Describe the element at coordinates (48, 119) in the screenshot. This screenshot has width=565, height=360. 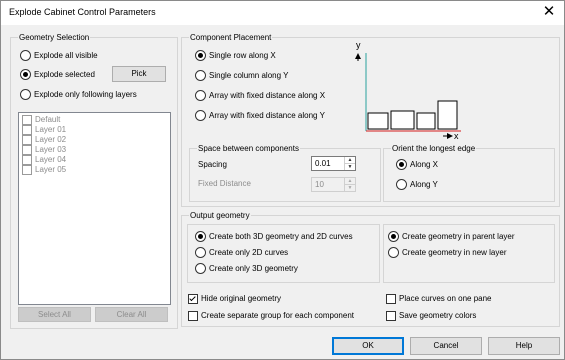
I see `list-item-label: Default` at that location.